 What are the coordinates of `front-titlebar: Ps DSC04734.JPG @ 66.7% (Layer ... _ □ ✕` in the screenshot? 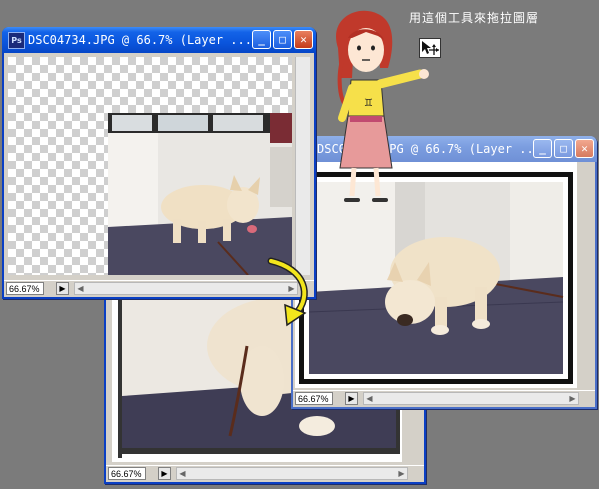 It's located at (159, 40).